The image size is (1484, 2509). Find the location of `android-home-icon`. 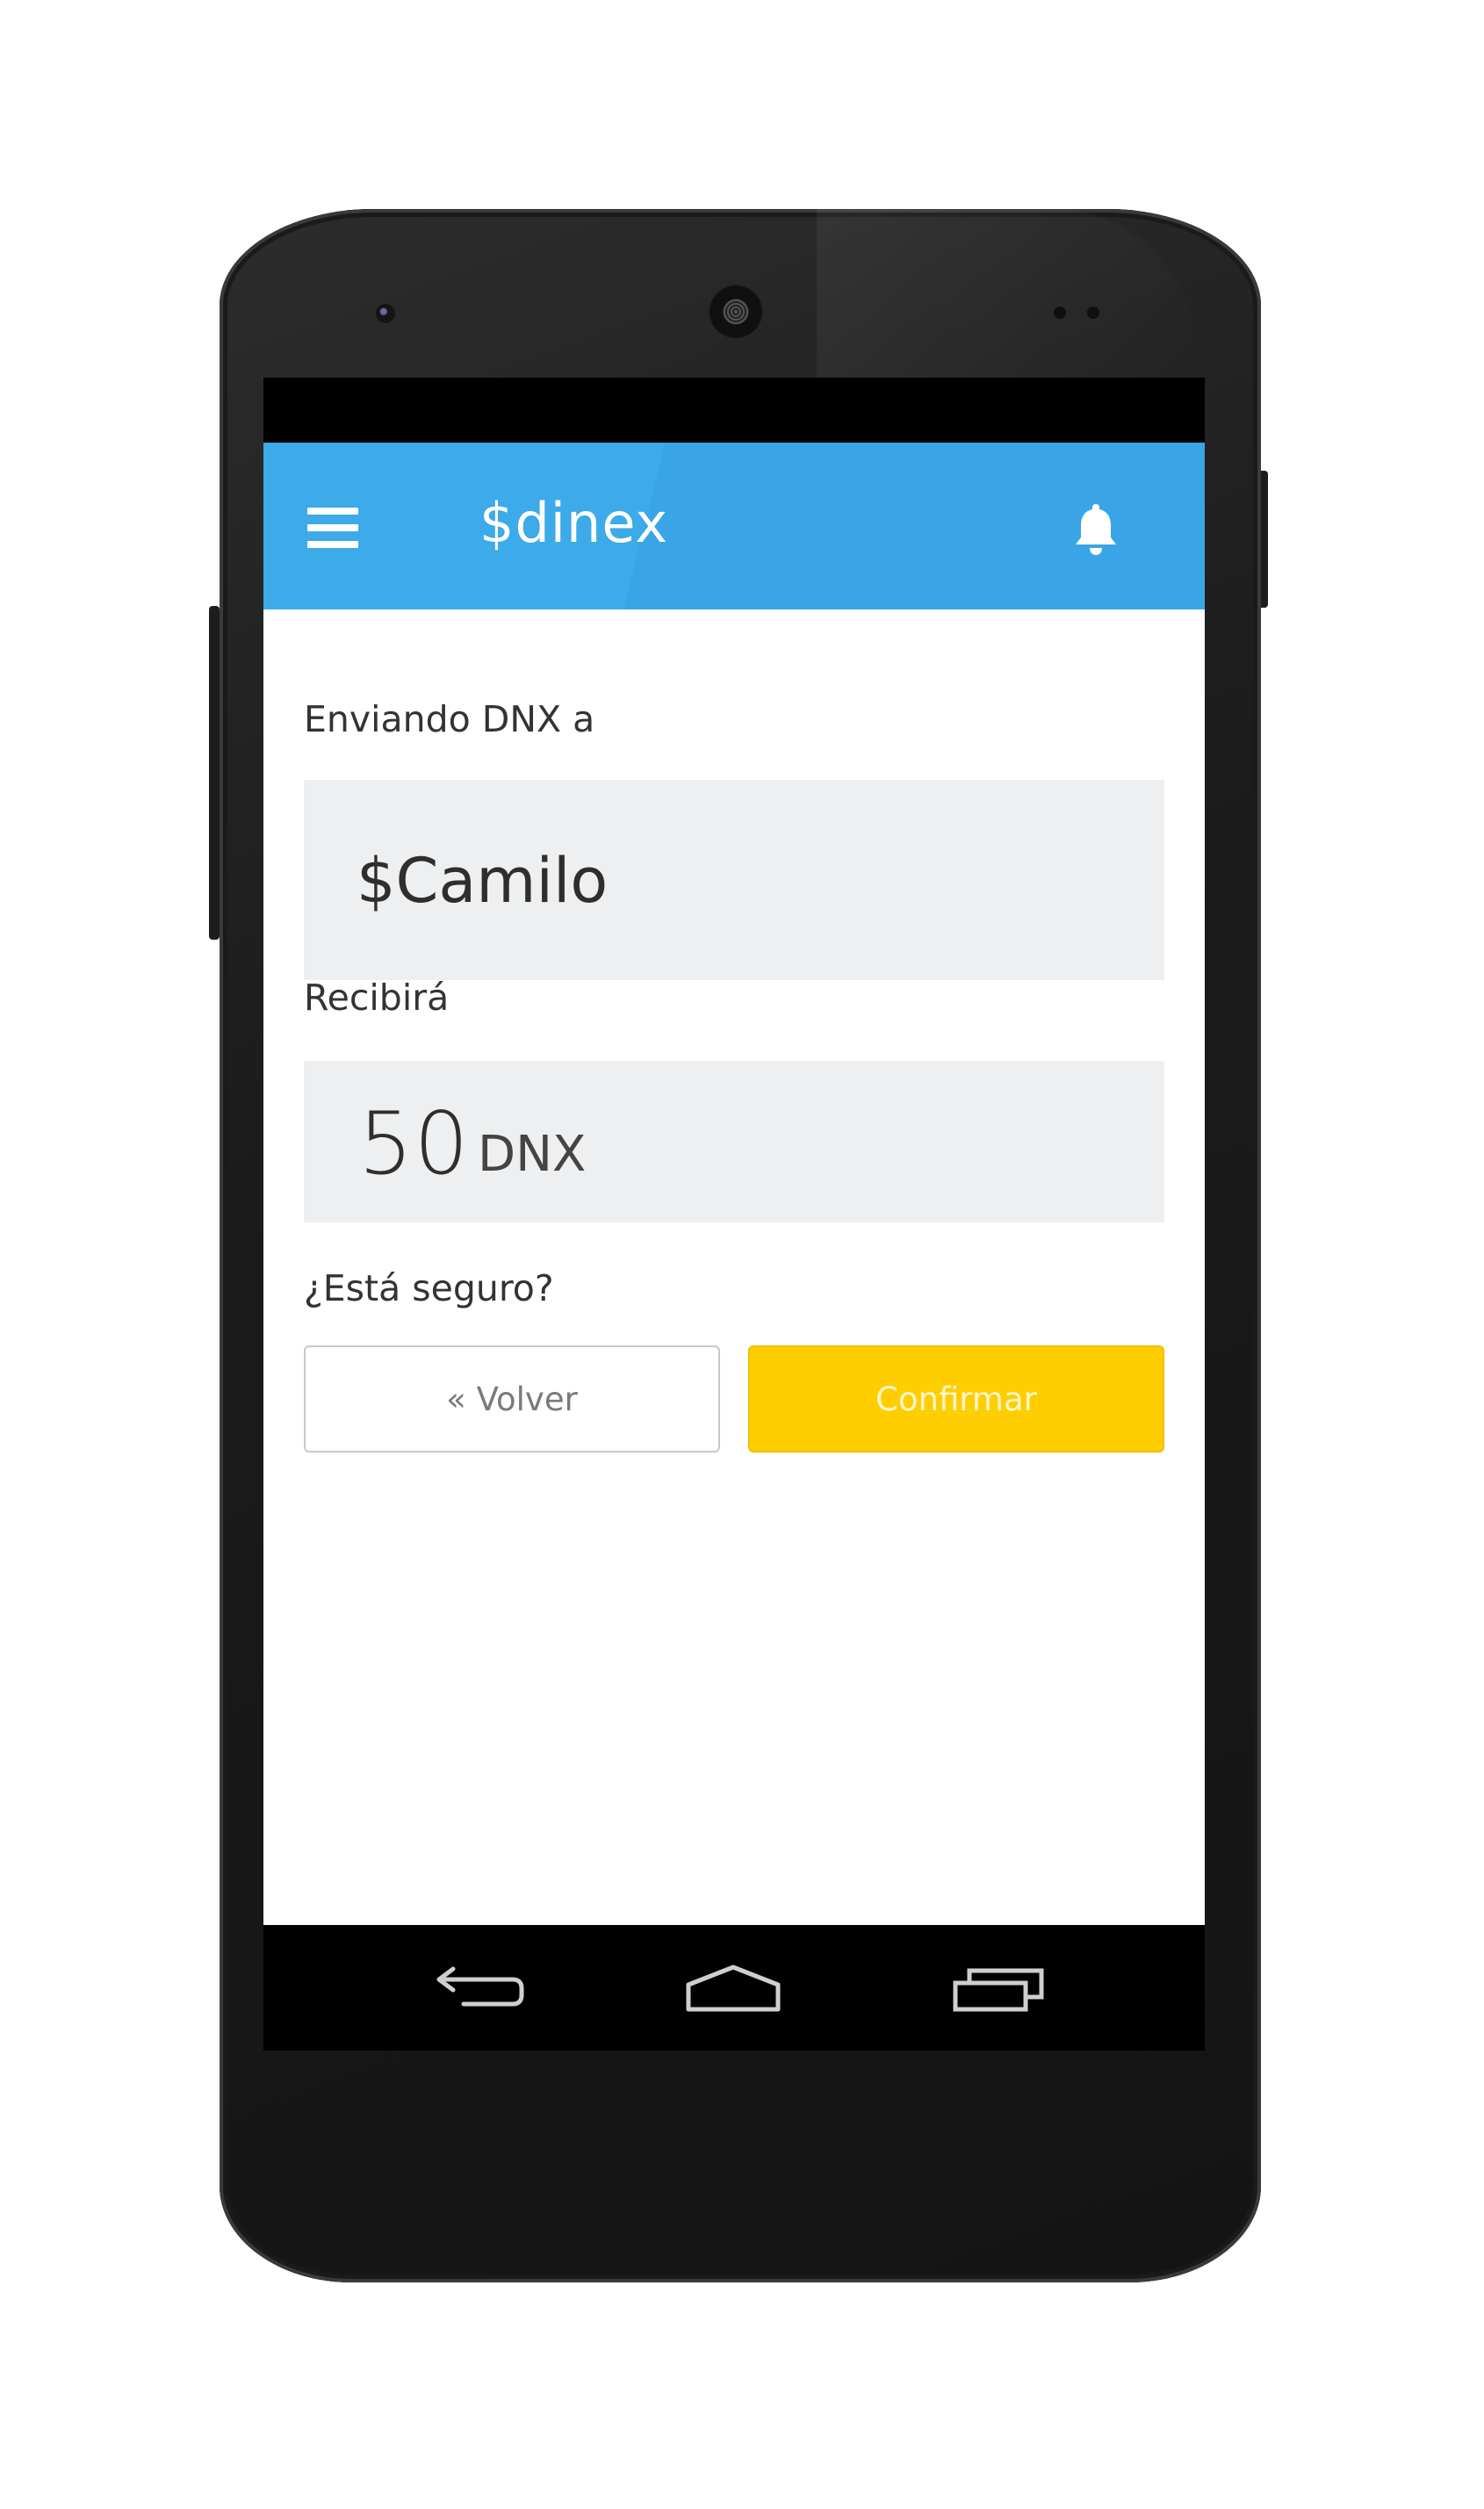

android-home-icon is located at coordinates (733, 1988).